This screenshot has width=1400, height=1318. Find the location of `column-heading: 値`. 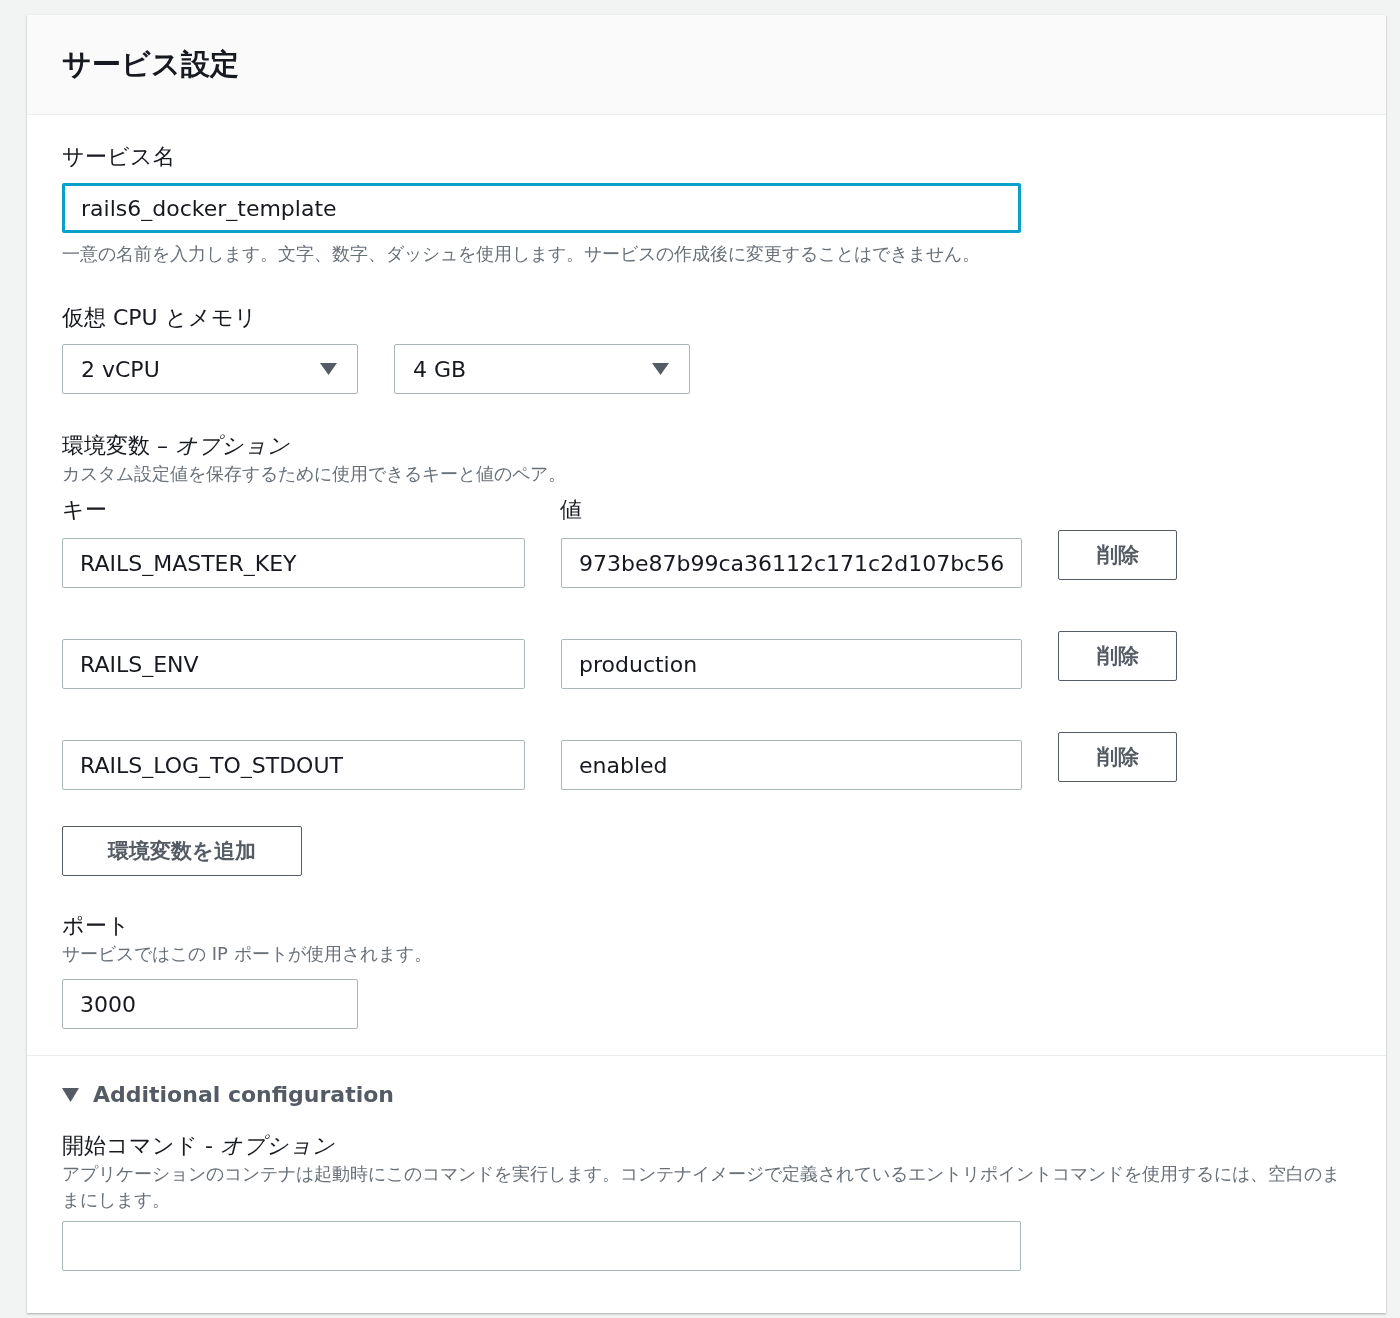

column-heading: 値 is located at coordinates (571, 510).